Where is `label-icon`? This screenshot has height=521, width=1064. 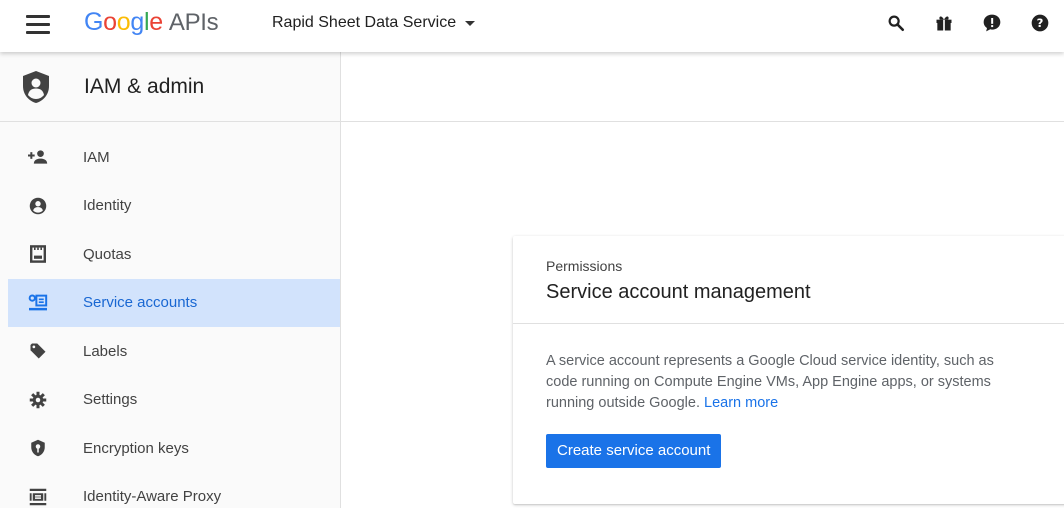 label-icon is located at coordinates (38, 351).